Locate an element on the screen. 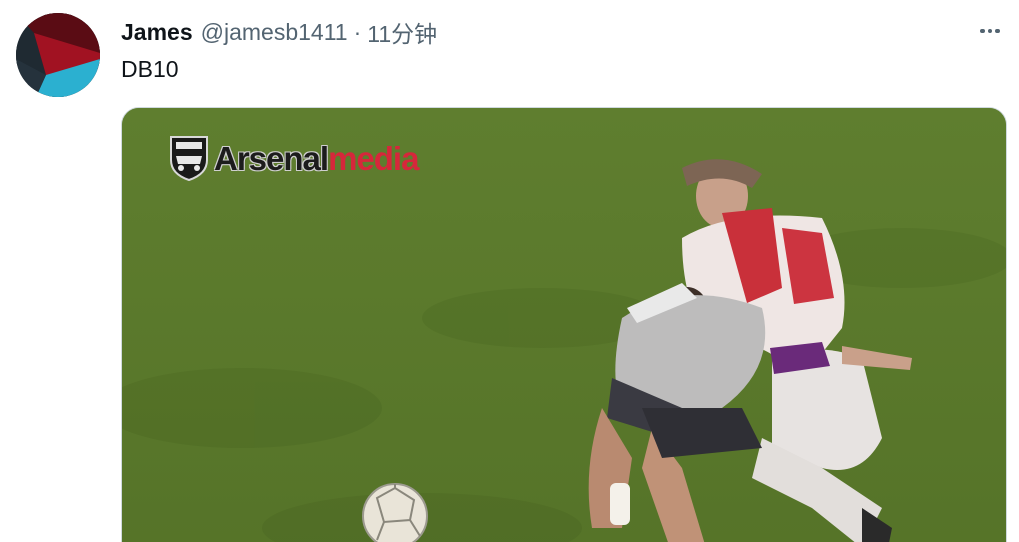 The height and width of the screenshot is (542, 1019). avatar-image is located at coordinates (58, 55).